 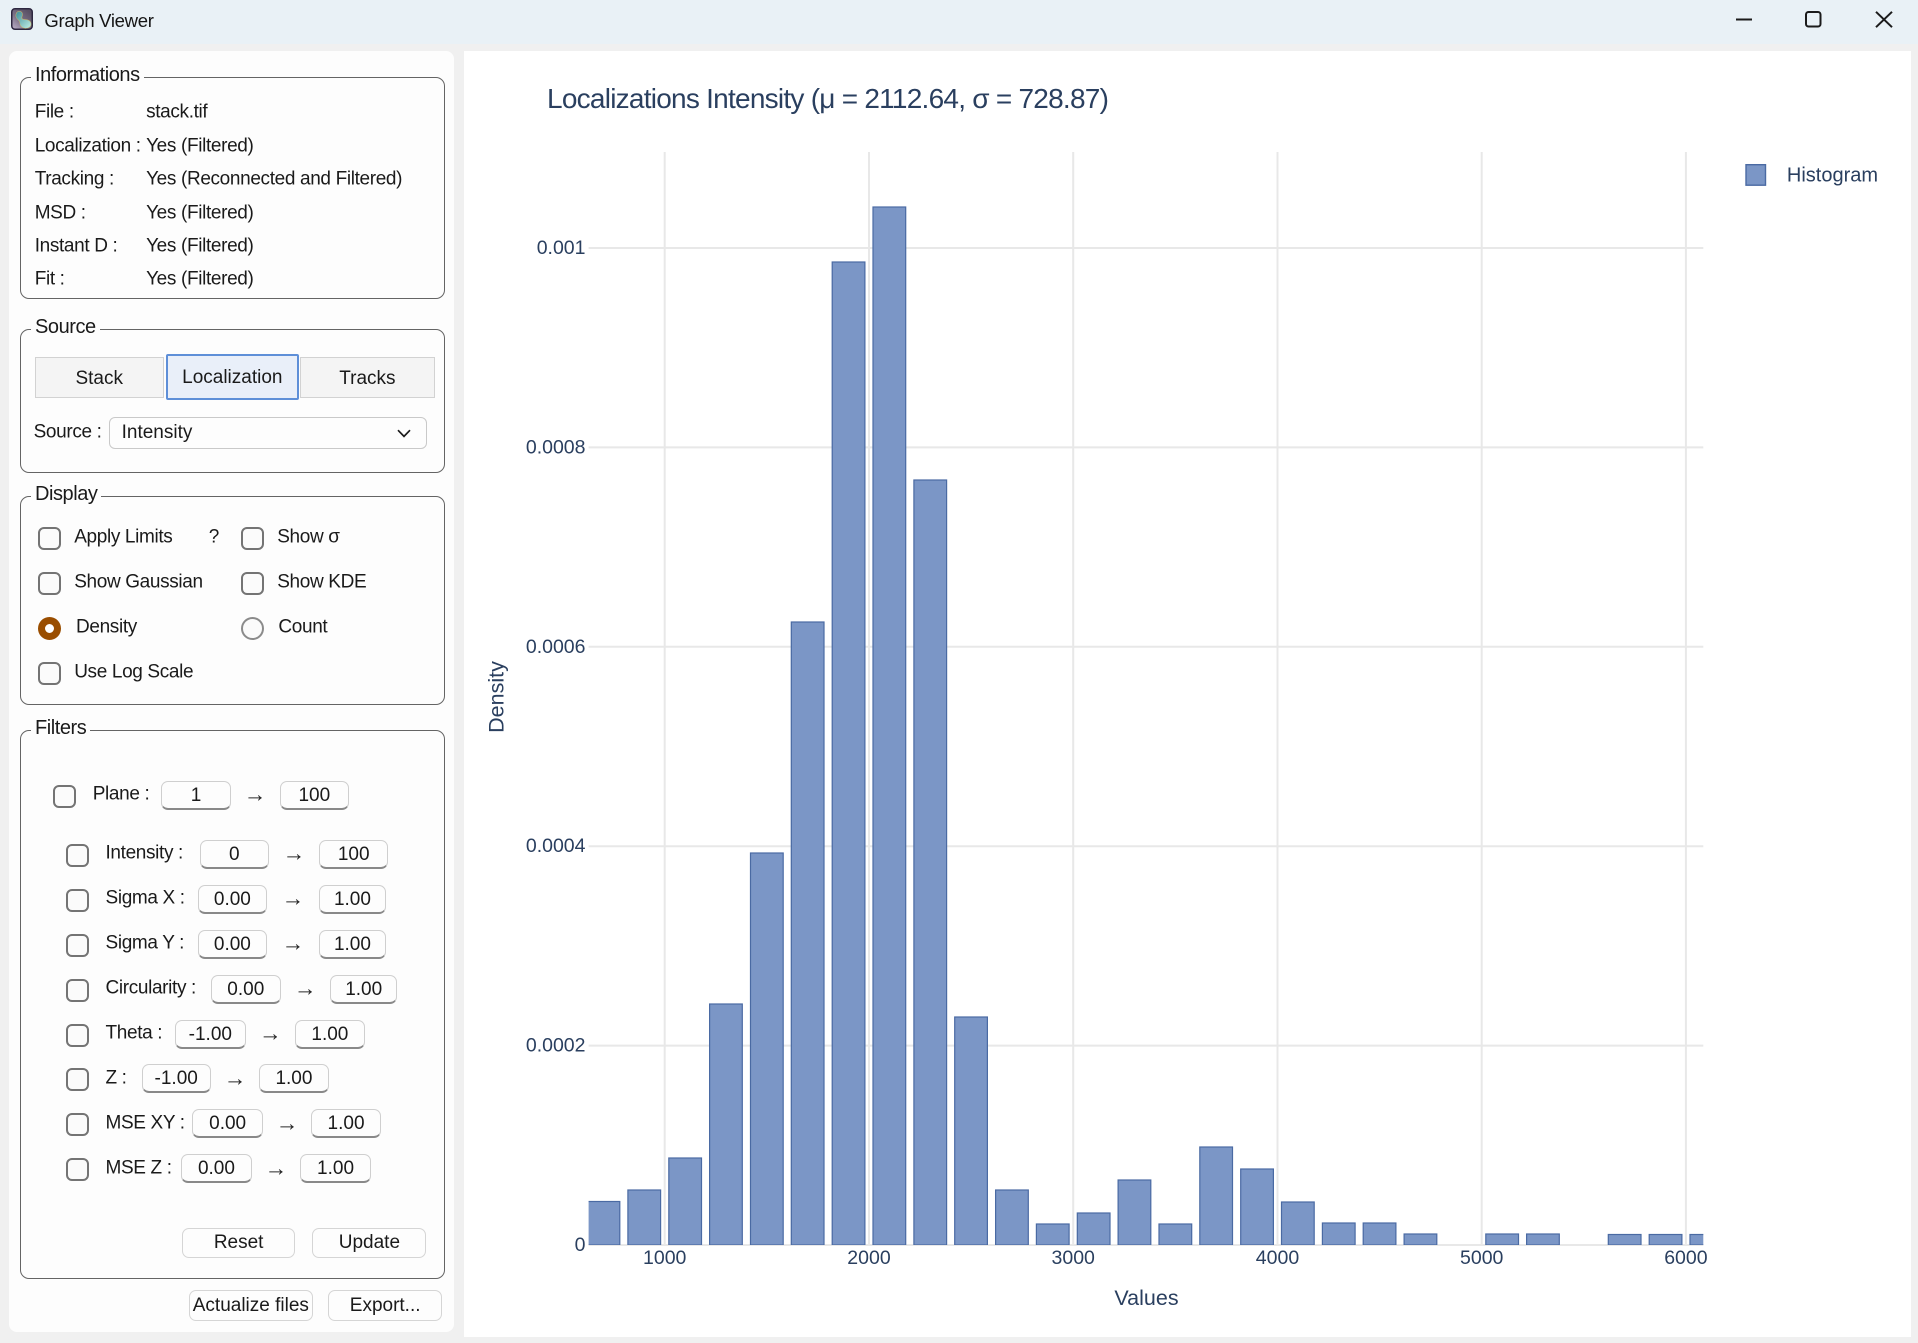 I want to click on svg-text: 0.0006, so click(x=555, y=647).